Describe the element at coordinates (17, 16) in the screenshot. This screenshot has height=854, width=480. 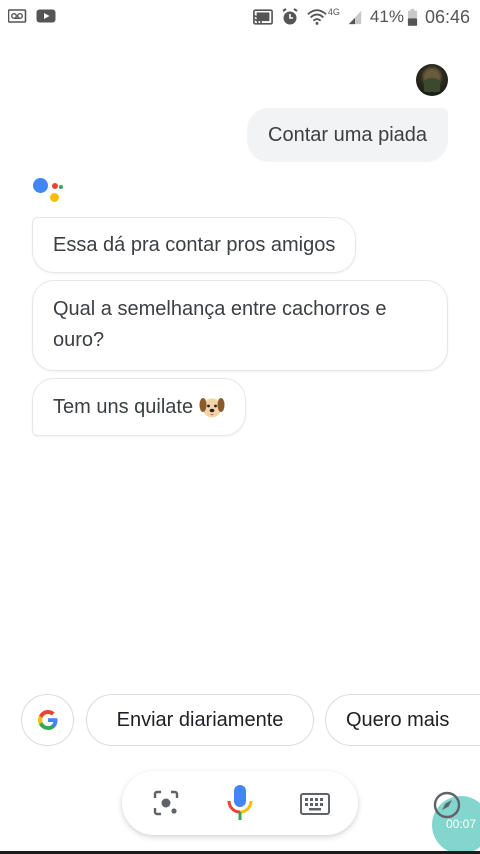
I see `voicemail-icon` at that location.